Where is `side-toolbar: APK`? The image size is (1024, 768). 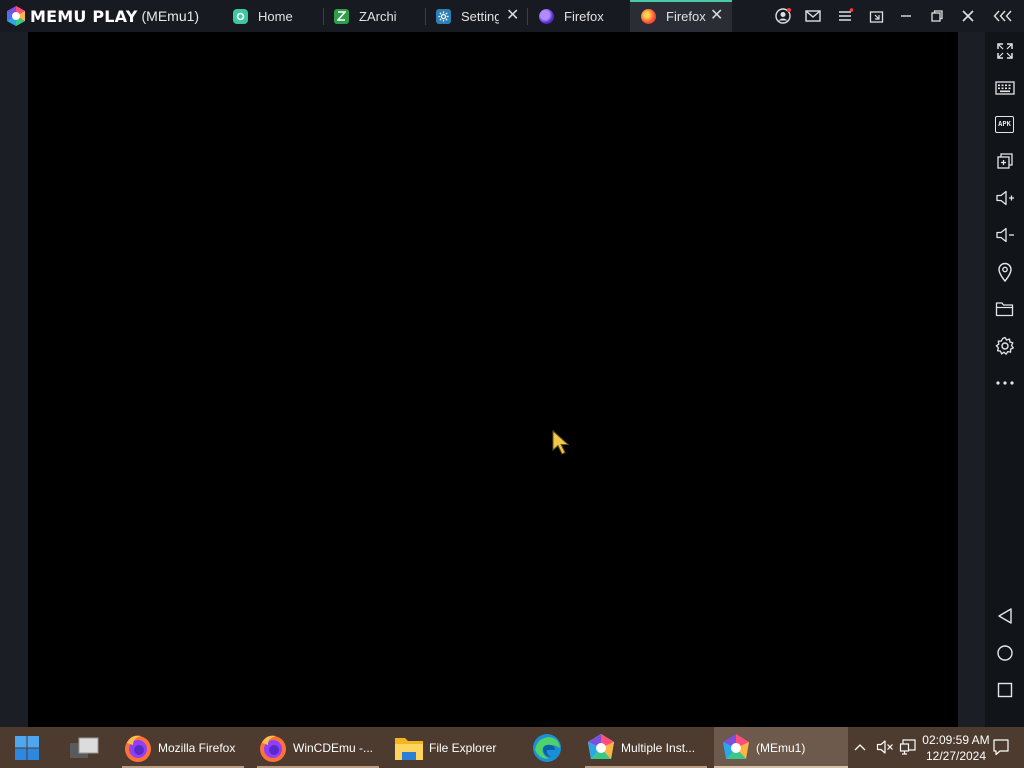 side-toolbar: APK is located at coordinates (1004, 379).